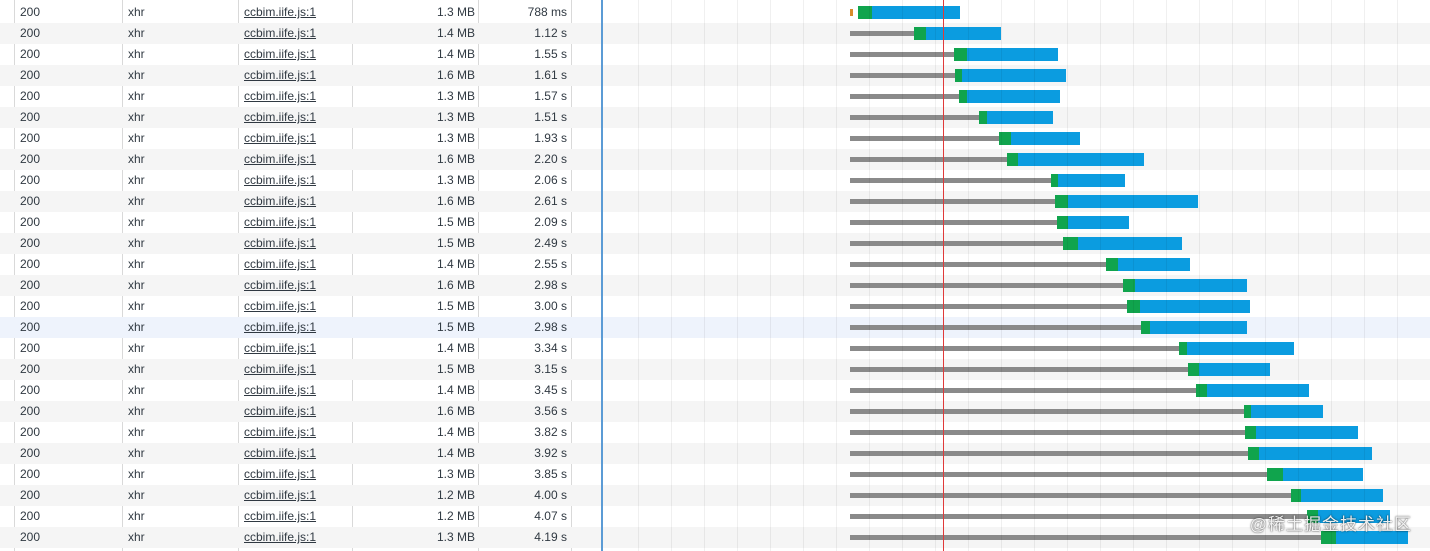 The height and width of the screenshot is (551, 1430). I want to click on table-row: 200 xhr ccbim.iife.js:1 1.5 MB 2.09 s, so click(715, 222).